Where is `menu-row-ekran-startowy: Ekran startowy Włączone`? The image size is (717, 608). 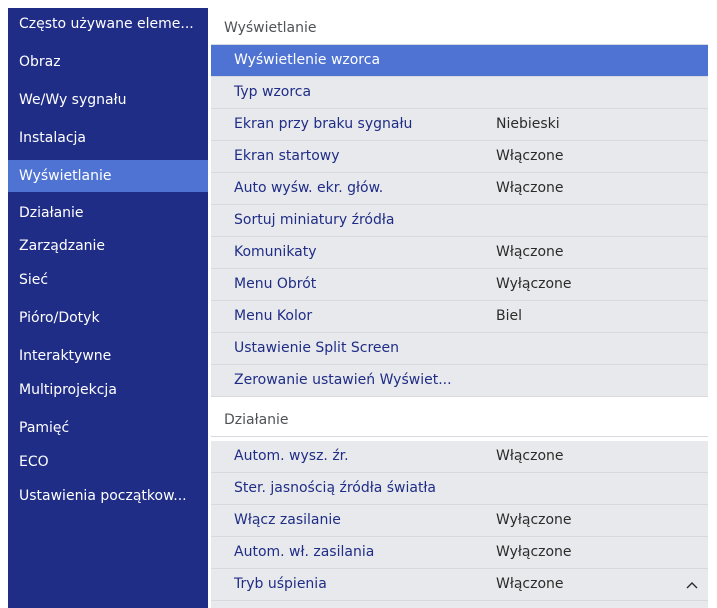 menu-row-ekran-startowy: Ekran startowy Włączone is located at coordinates (459, 157).